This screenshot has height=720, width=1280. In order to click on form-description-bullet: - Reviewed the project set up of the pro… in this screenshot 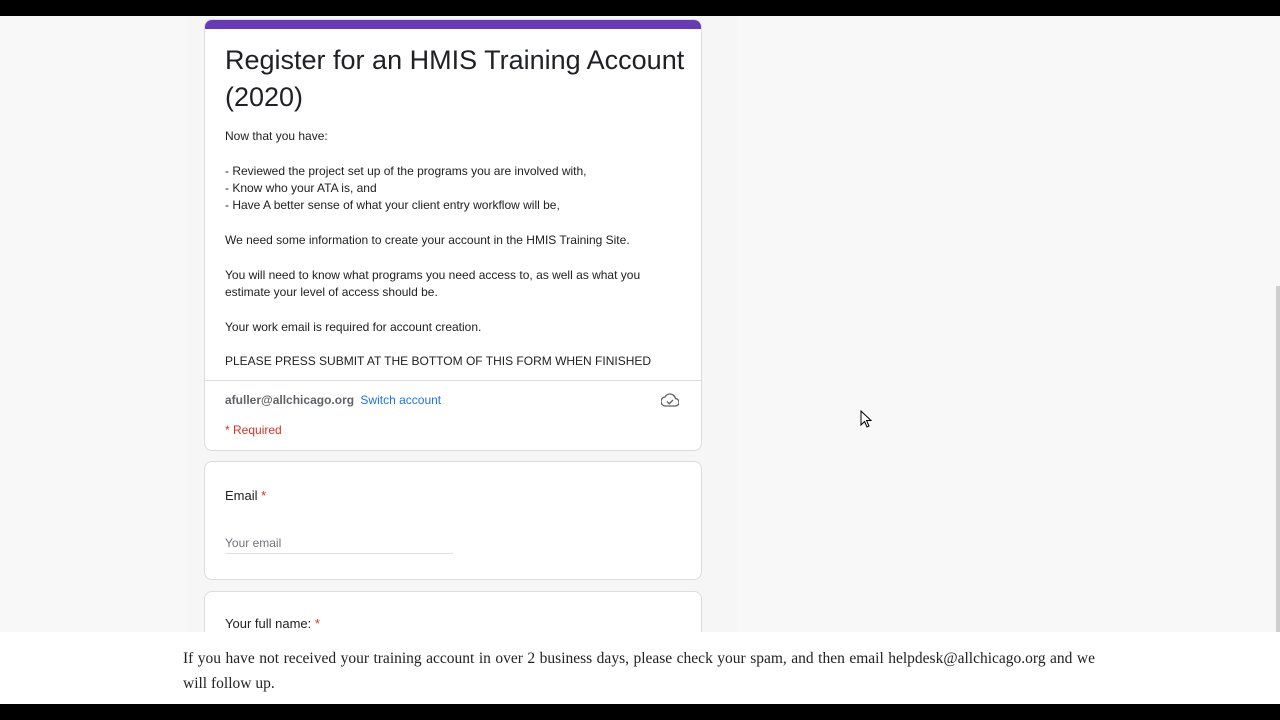, I will do `click(406, 171)`.